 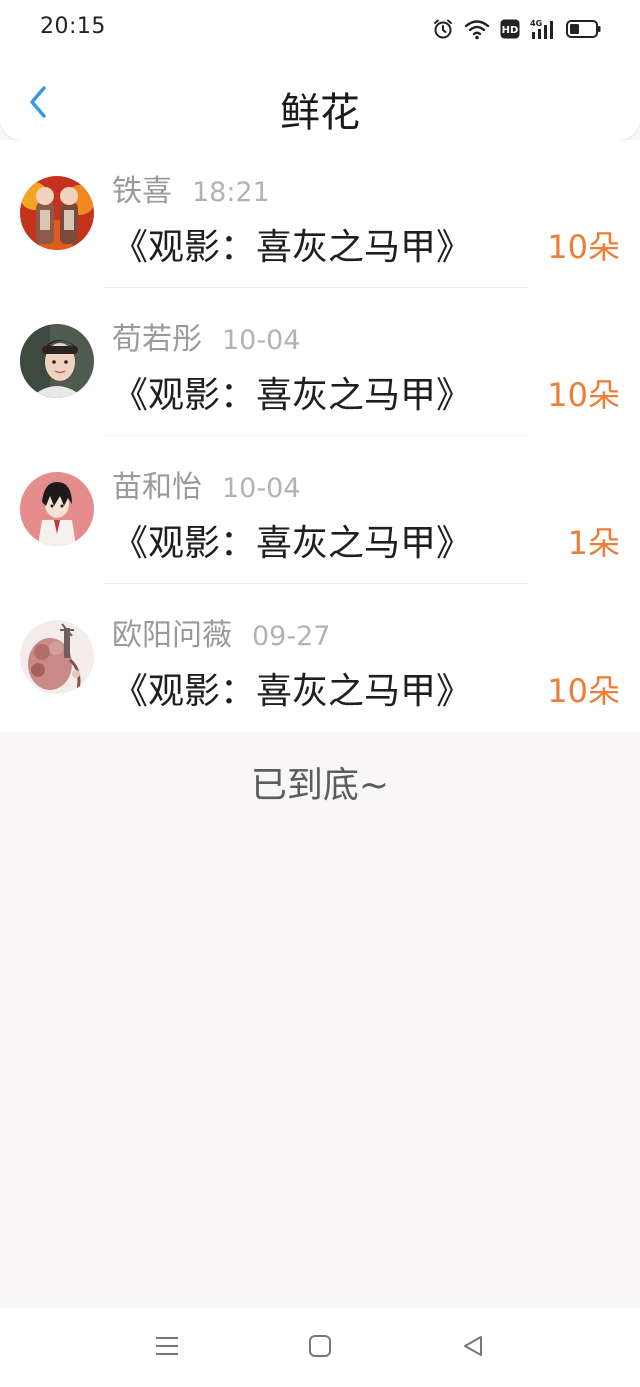 What do you see at coordinates (157, 487) in the screenshot?
I see `user-name: 苗和怡` at bounding box center [157, 487].